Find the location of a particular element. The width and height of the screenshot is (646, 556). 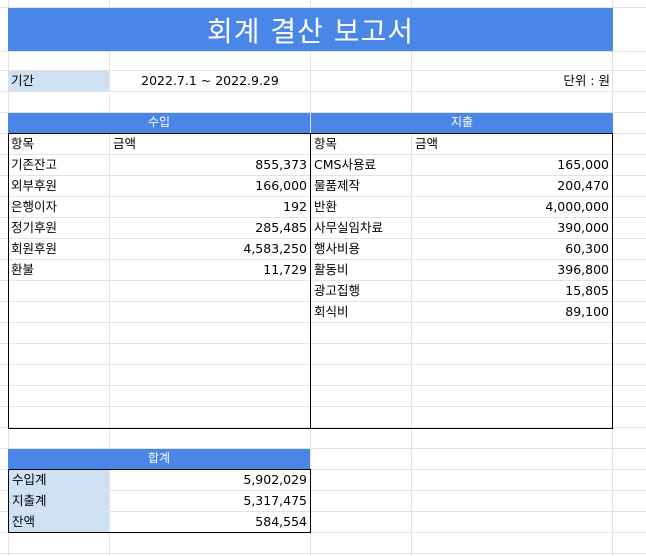

income-amount: 285,485 is located at coordinates (210, 228).